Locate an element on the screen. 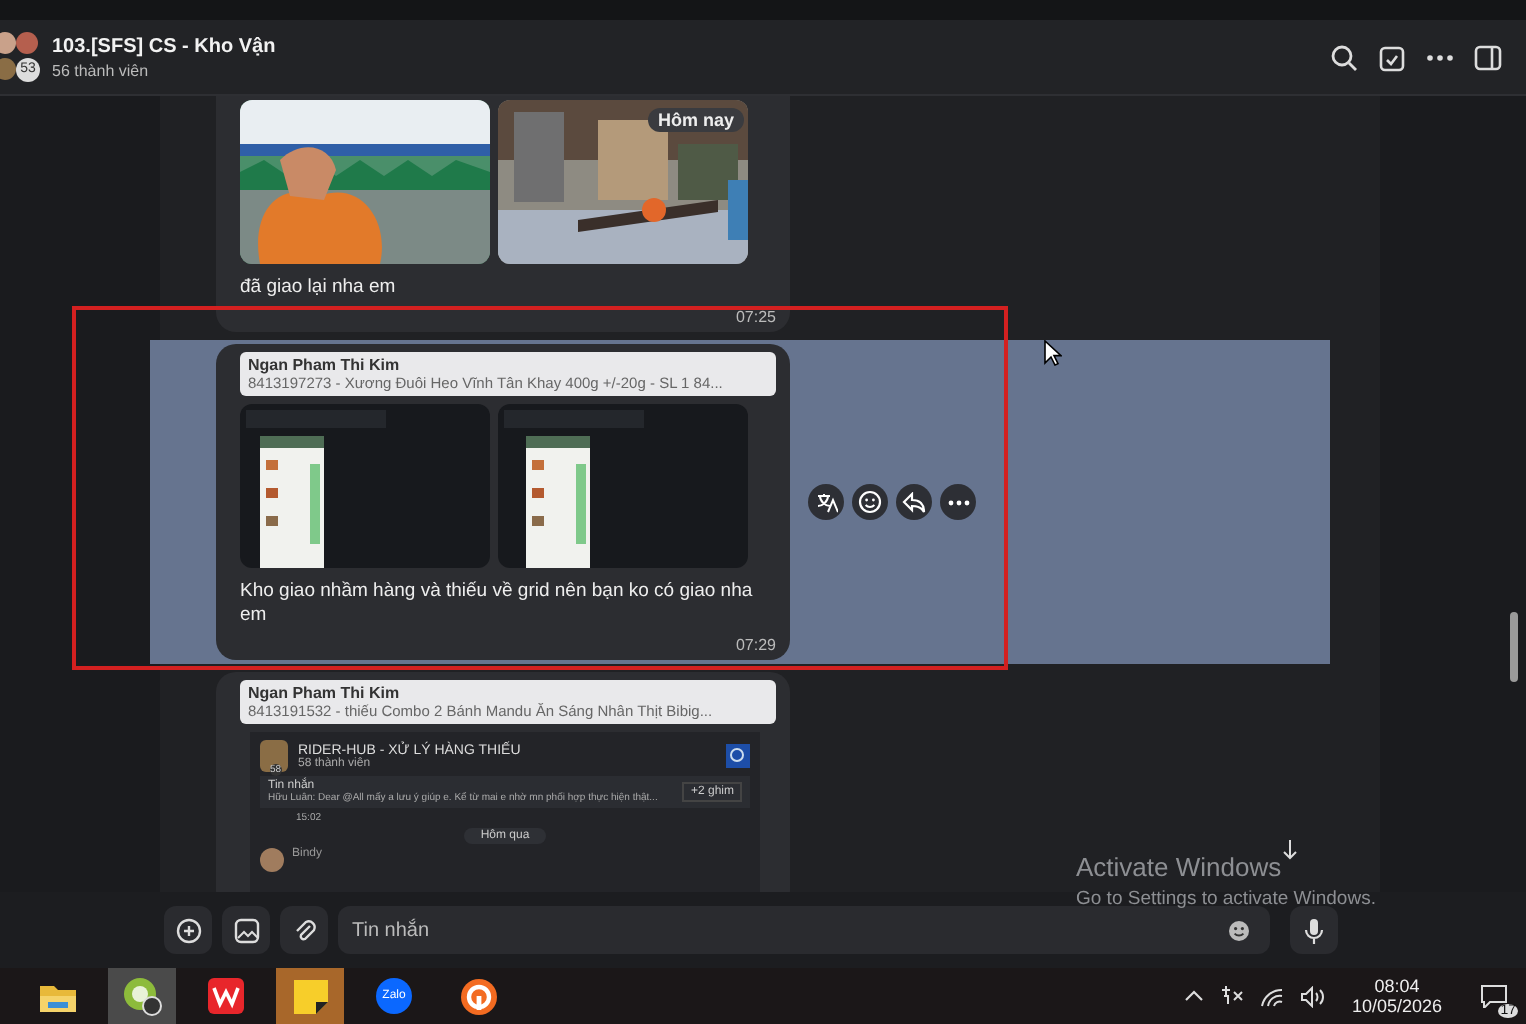  network-disconnected-icon is located at coordinates (1231, 996).